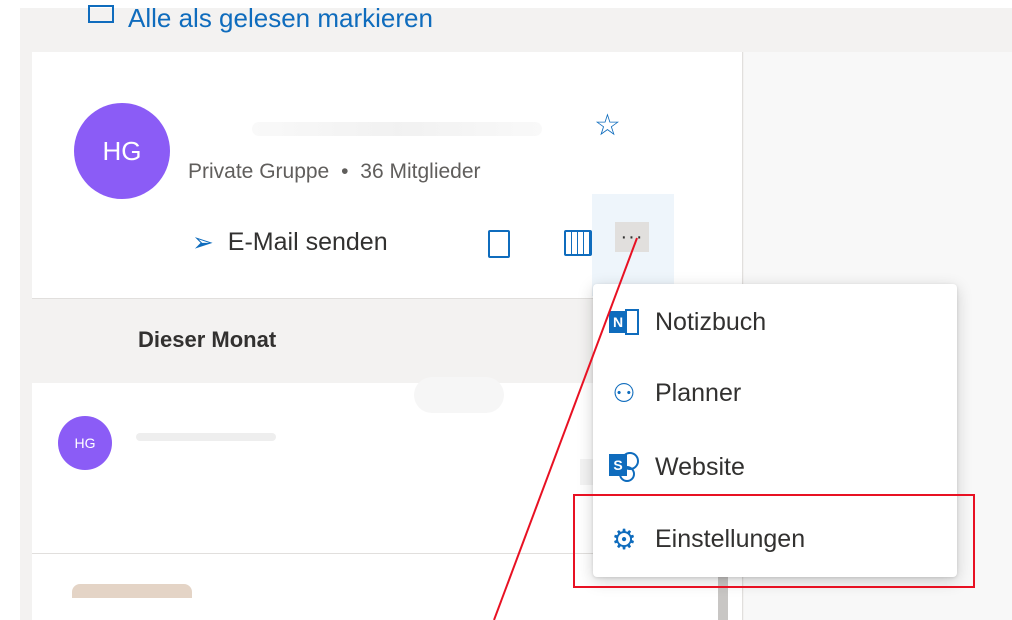  I want to click on sender-avatar-initials: HG, so click(85, 443).